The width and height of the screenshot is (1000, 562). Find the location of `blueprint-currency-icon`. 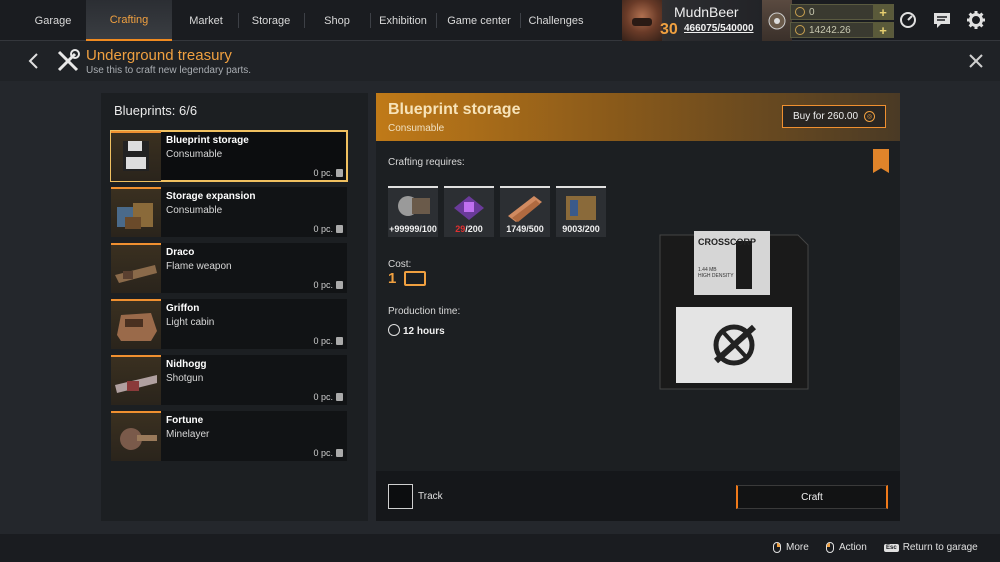

blueprint-currency-icon is located at coordinates (415, 278).